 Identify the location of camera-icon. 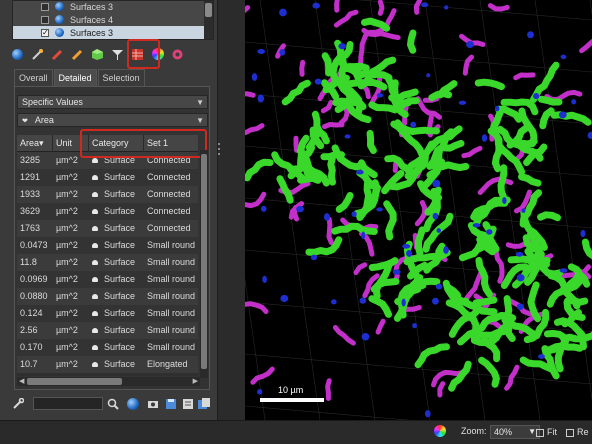
(153, 404).